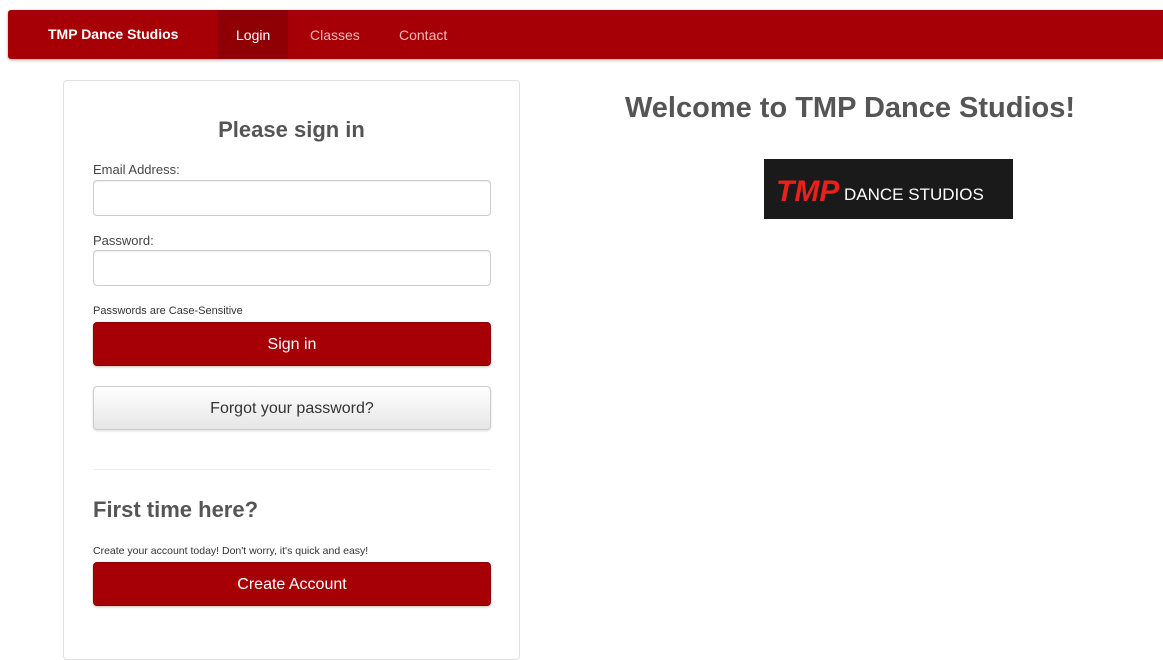 Image resolution: width=1163 pixels, height=660 pixels. What do you see at coordinates (291, 129) in the screenshot?
I see `signin-heading: Please sign in` at bounding box center [291, 129].